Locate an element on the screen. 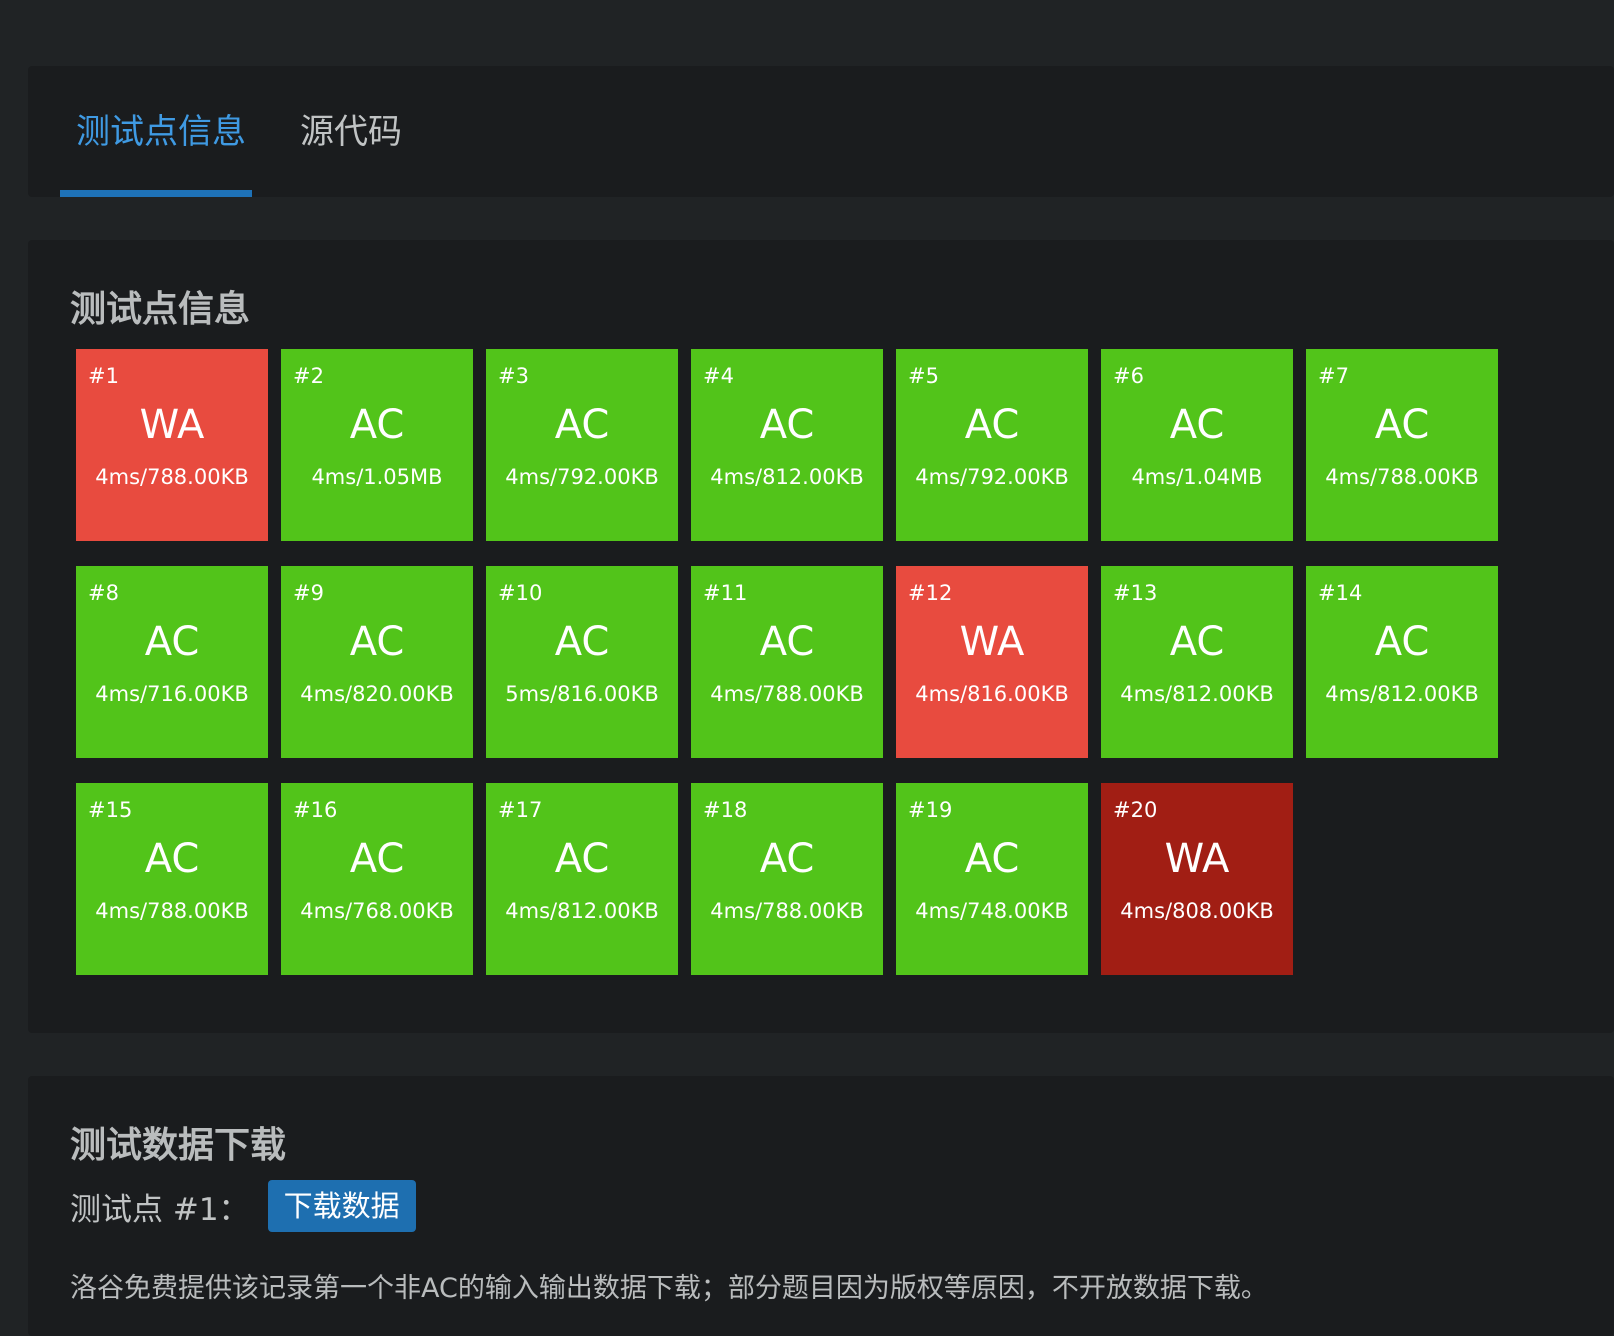  testcase-tile: #19 AC 4ms/748.00KB is located at coordinates (992, 879).